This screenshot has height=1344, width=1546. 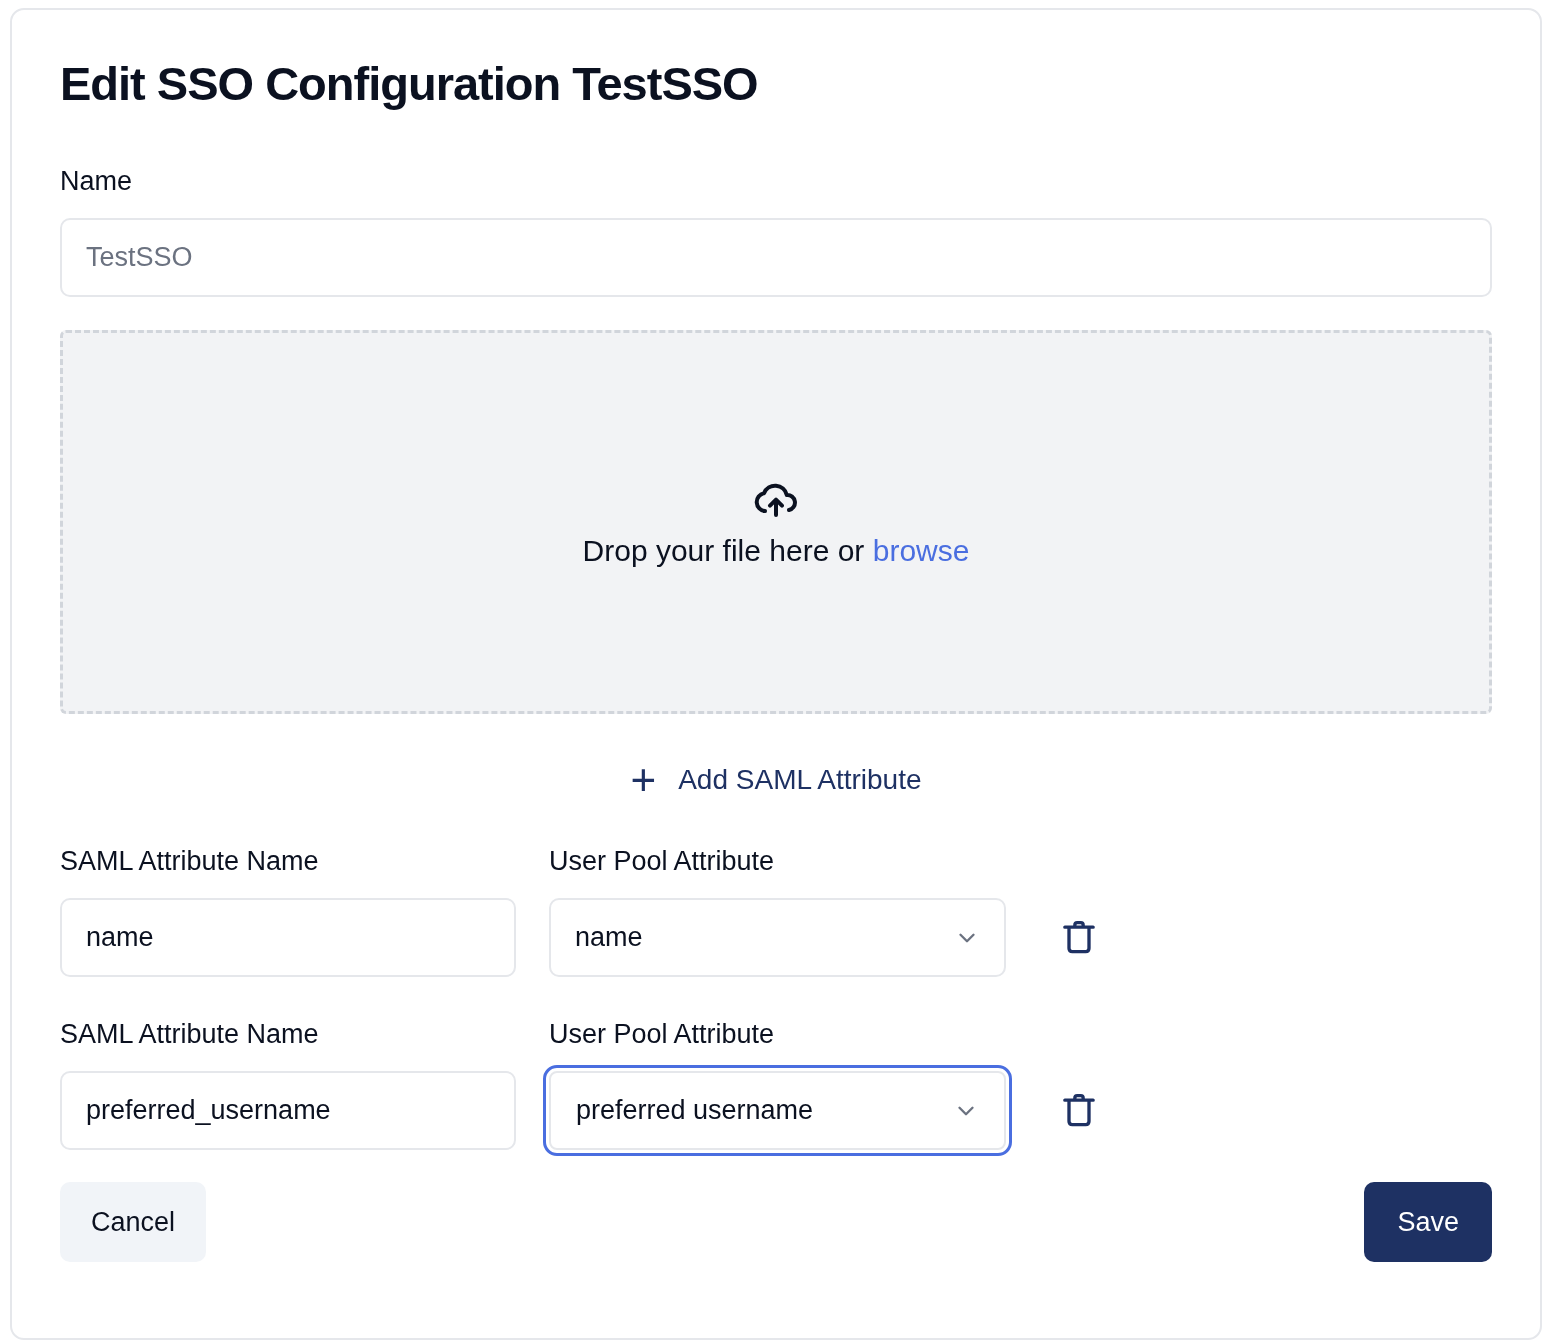 I want to click on dropzone-text: Drop your file here or browse, so click(x=776, y=551).